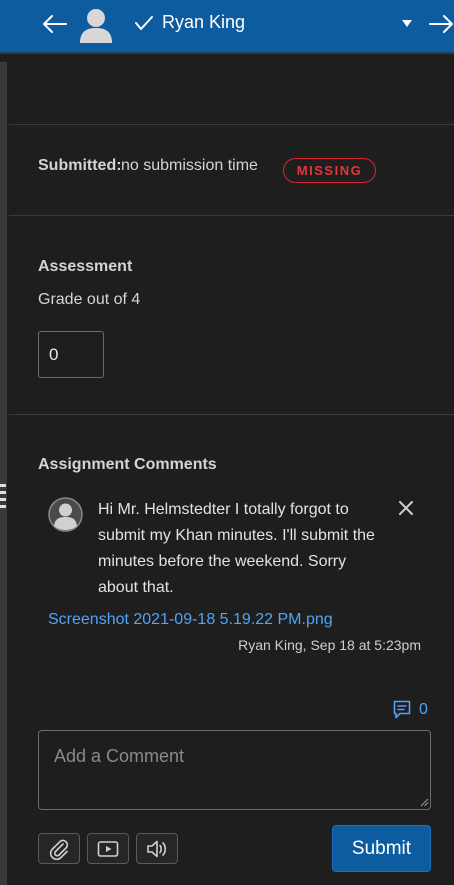  Describe the element at coordinates (424, 802) in the screenshot. I see `resize-handle-icon` at that location.